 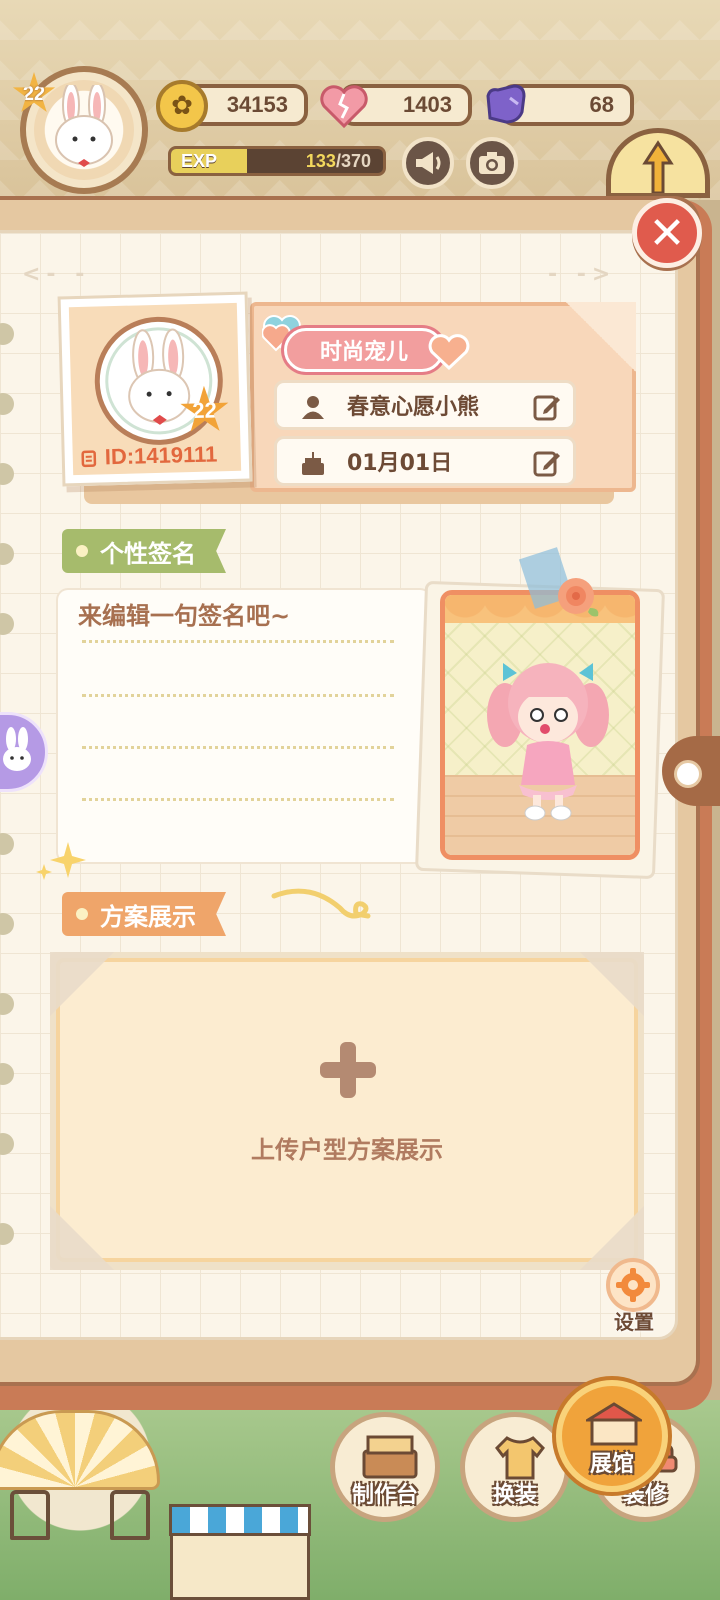 I want to click on nickname-value: 春意心愿小熊, so click(x=413, y=407).